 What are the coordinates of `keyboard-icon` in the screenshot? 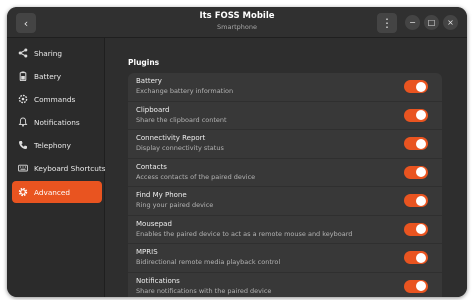 It's located at (23, 168).